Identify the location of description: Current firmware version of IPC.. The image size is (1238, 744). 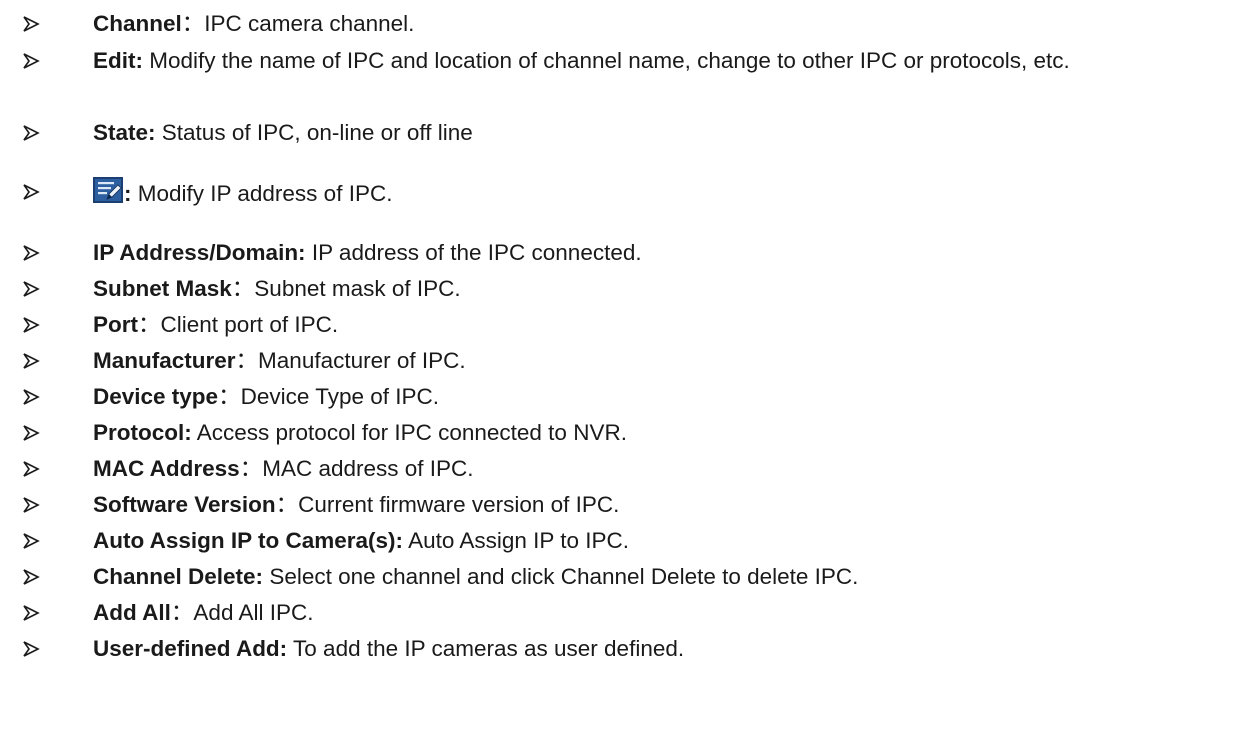
(459, 504).